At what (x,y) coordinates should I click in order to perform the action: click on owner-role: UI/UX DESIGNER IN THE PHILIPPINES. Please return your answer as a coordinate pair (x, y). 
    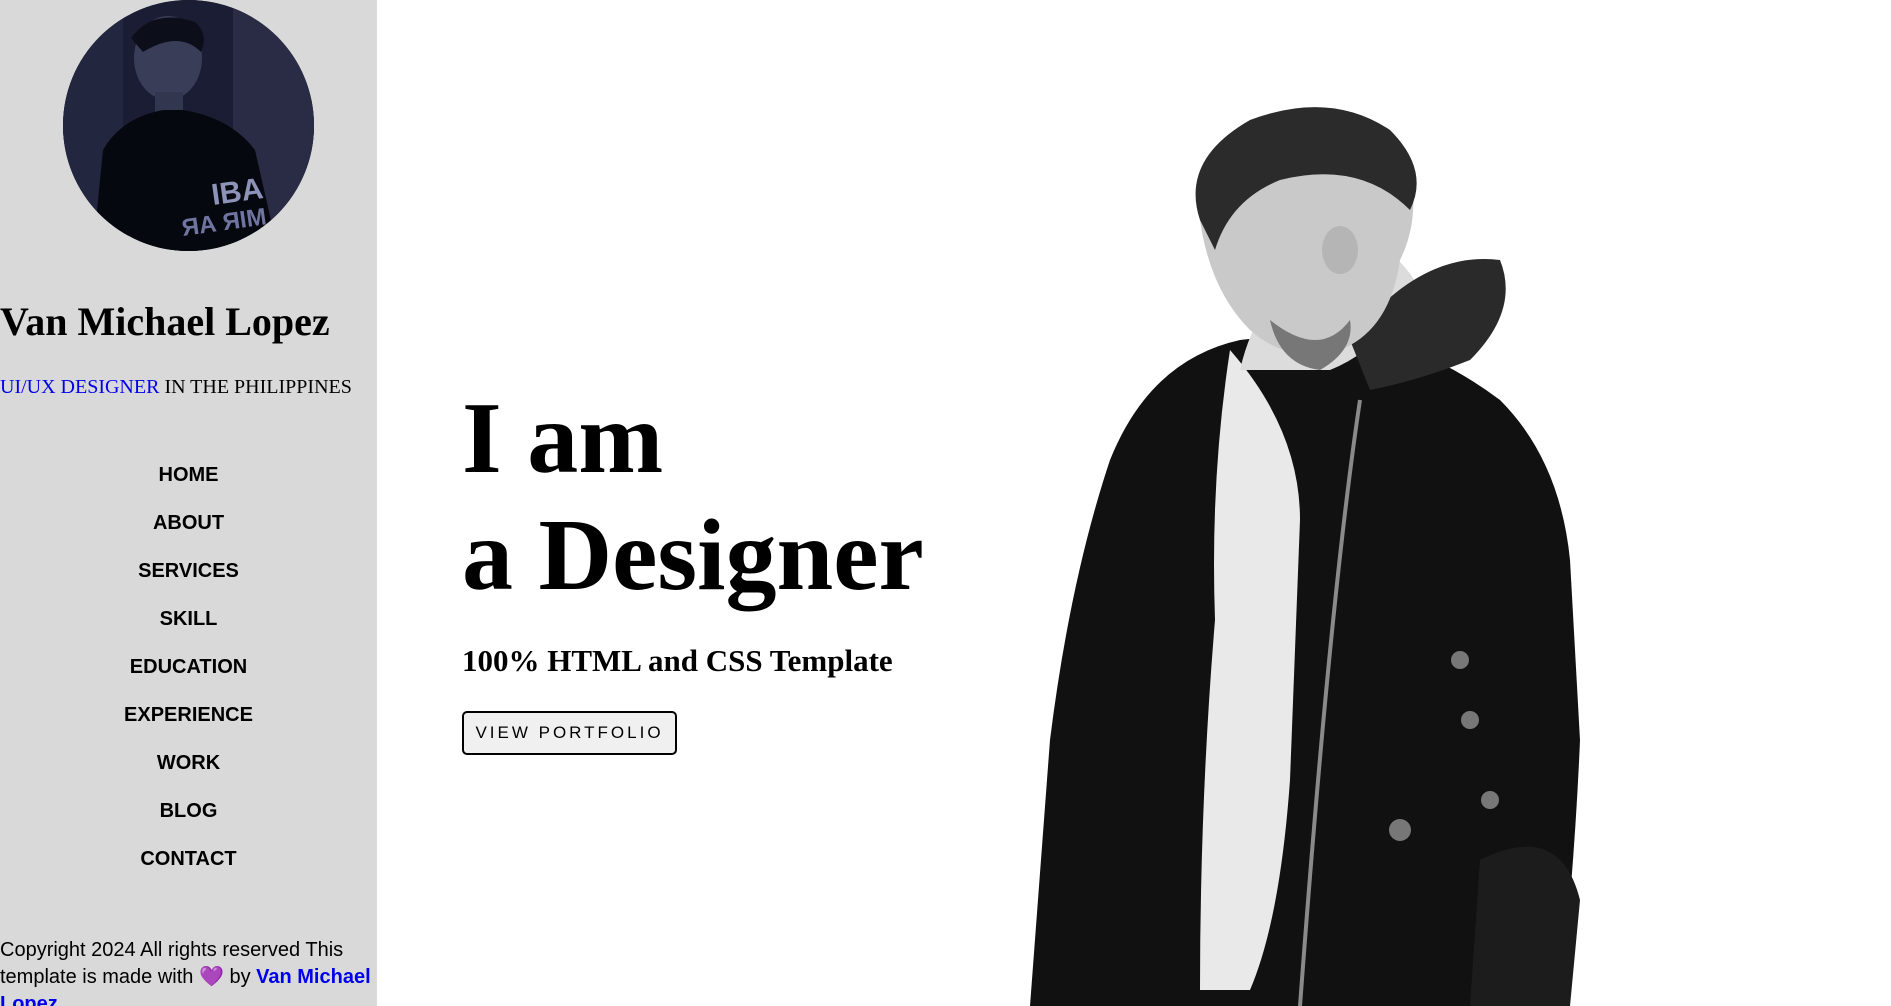
    Looking at the image, I should click on (176, 387).